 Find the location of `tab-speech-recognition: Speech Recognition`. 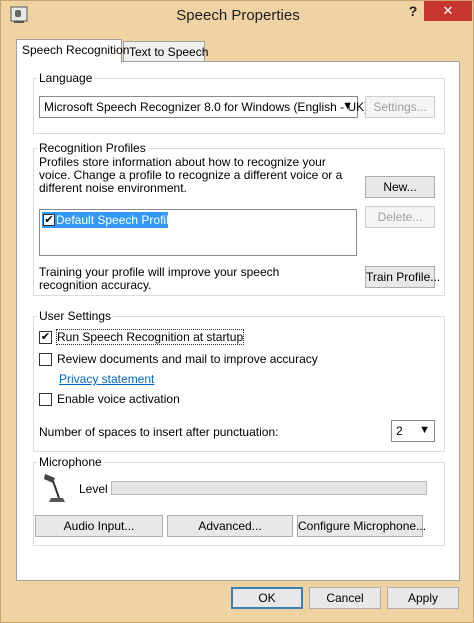

tab-speech-recognition: Speech Recognition is located at coordinates (72, 51).